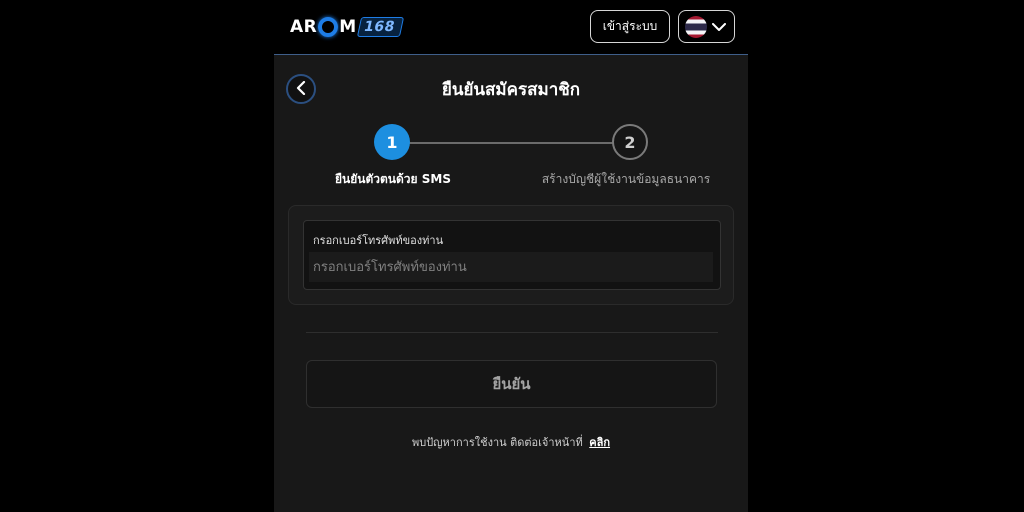 The image size is (1024, 512). I want to click on logo-text-left: AR, so click(304, 27).